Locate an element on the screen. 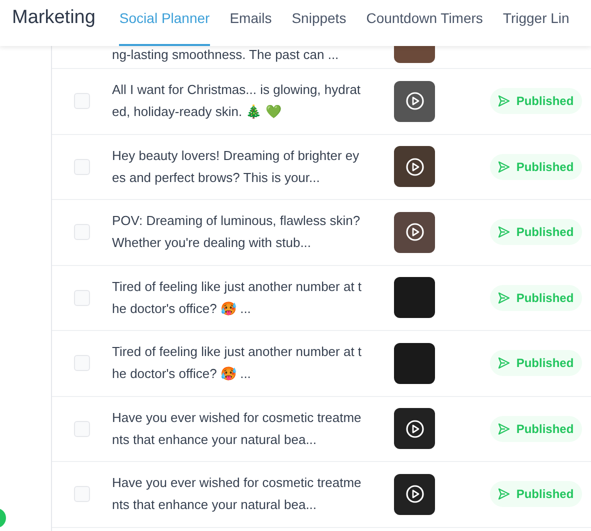  nav-tab: Snippets is located at coordinates (319, 27).